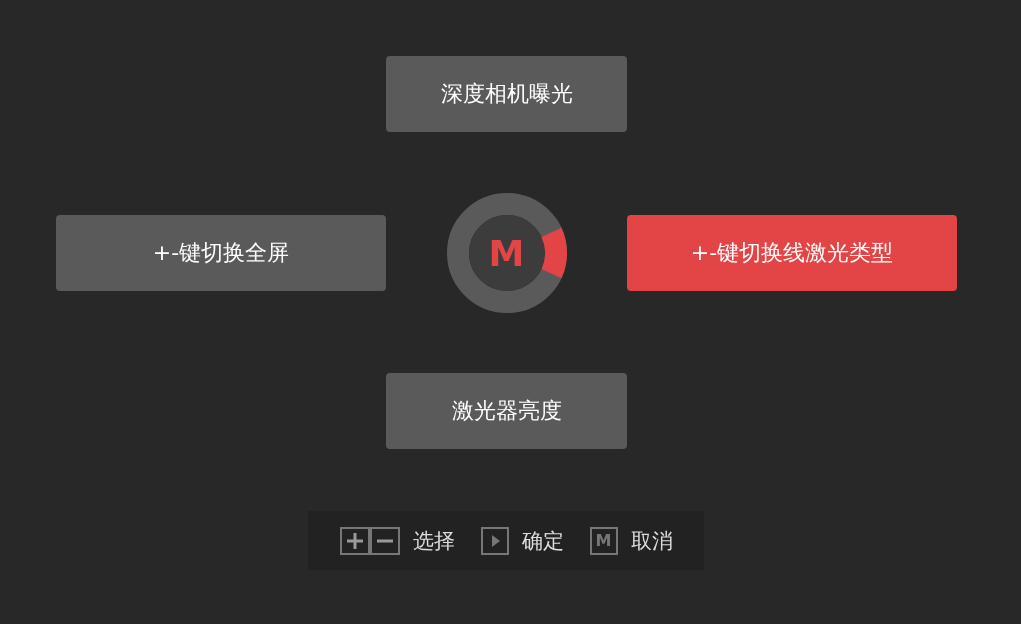 The width and height of the screenshot is (1021, 624). I want to click on hint-label: 取消, so click(651, 541).